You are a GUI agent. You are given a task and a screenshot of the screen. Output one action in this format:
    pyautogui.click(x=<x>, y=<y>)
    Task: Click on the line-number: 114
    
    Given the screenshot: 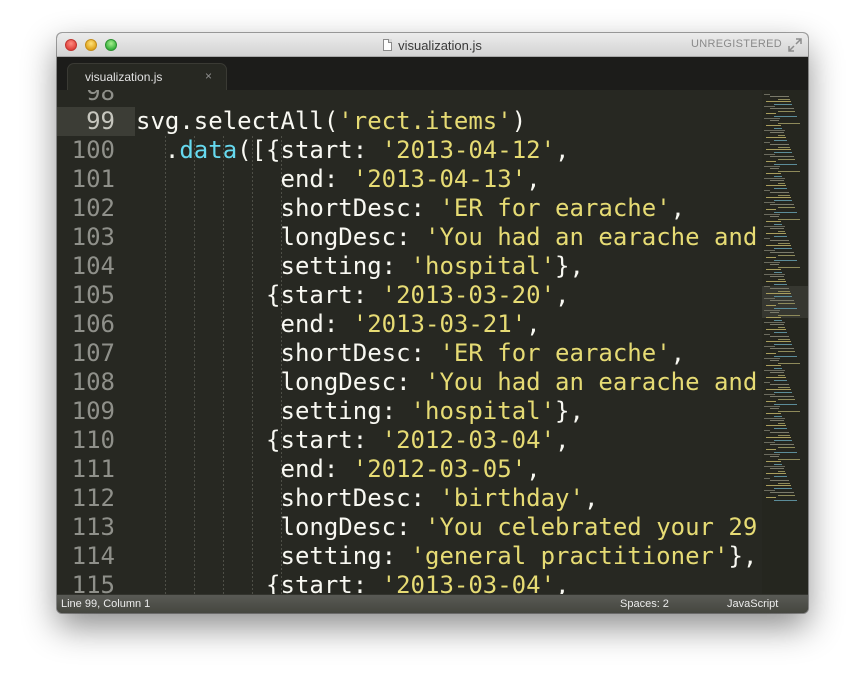 What is the action you would take?
    pyautogui.click(x=93, y=556)
    